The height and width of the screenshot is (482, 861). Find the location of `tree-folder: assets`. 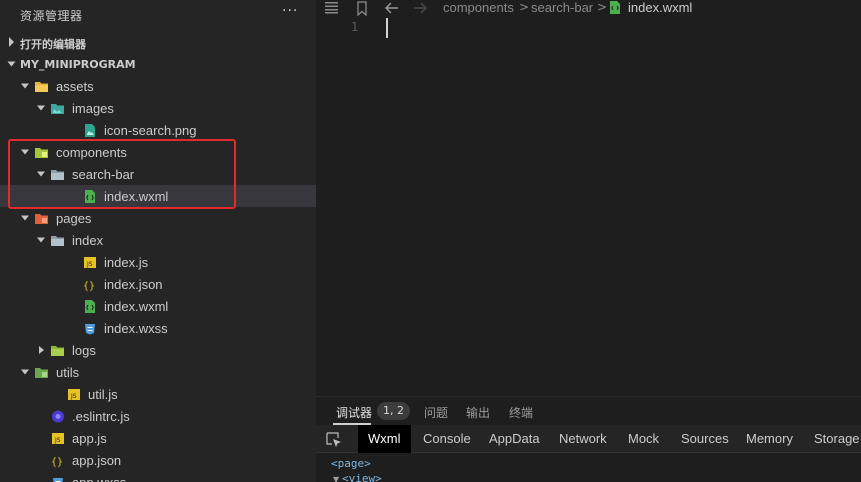

tree-folder: assets is located at coordinates (158, 86).